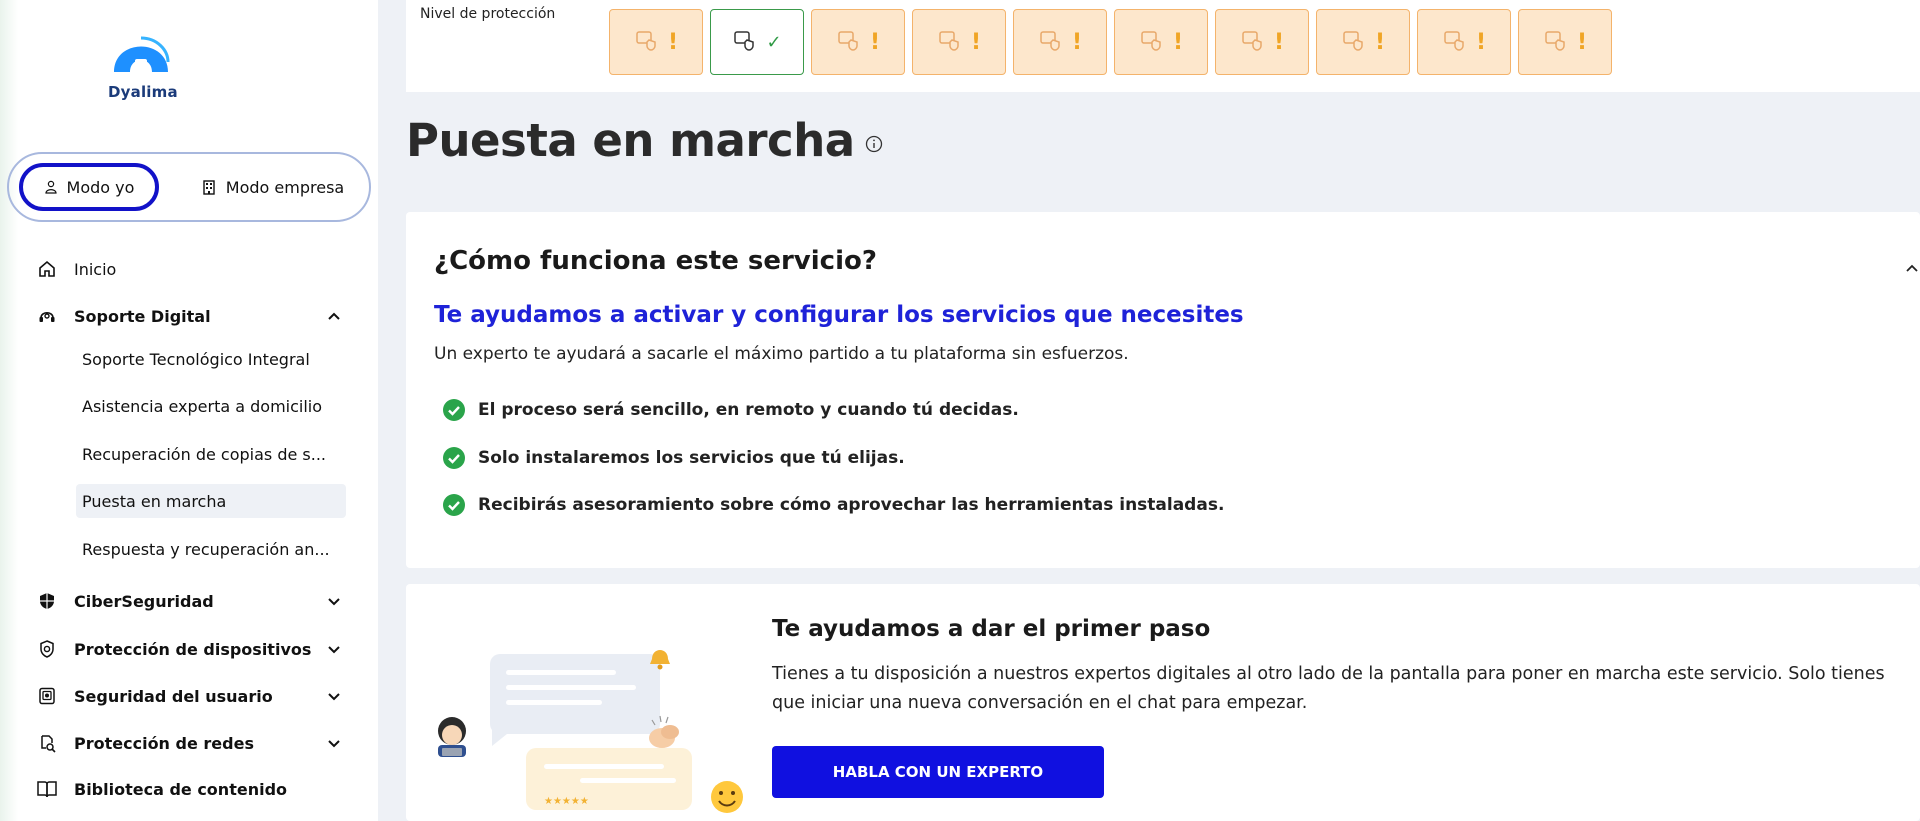 The image size is (1920, 821). I want to click on sidebar-item-biblioteca: Biblioteca de contenido, so click(189, 789).